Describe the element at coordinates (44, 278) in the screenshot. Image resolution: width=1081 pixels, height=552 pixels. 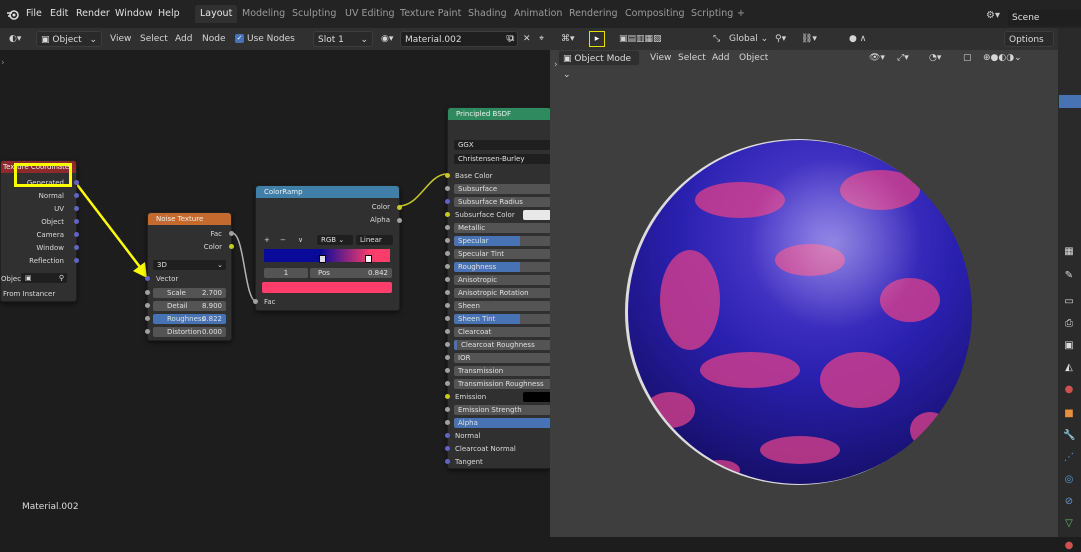
I see `object-field: ▣ ⚲` at that location.